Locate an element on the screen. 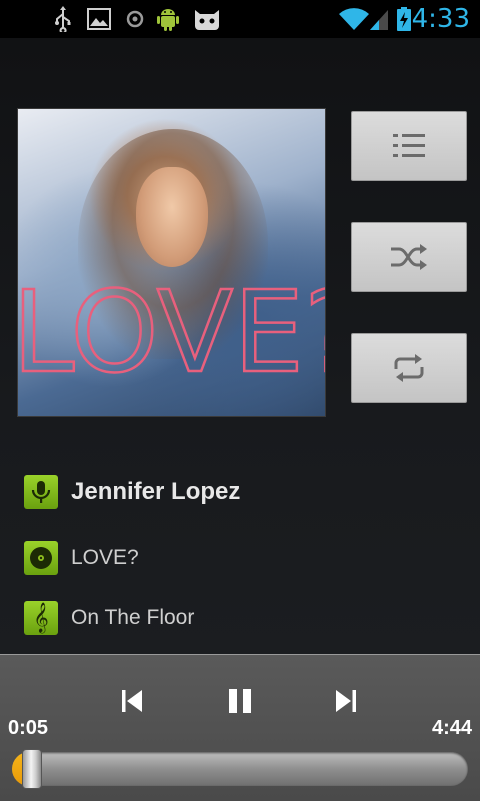 The image size is (480, 801). track-name: On The Floor is located at coordinates (133, 617).